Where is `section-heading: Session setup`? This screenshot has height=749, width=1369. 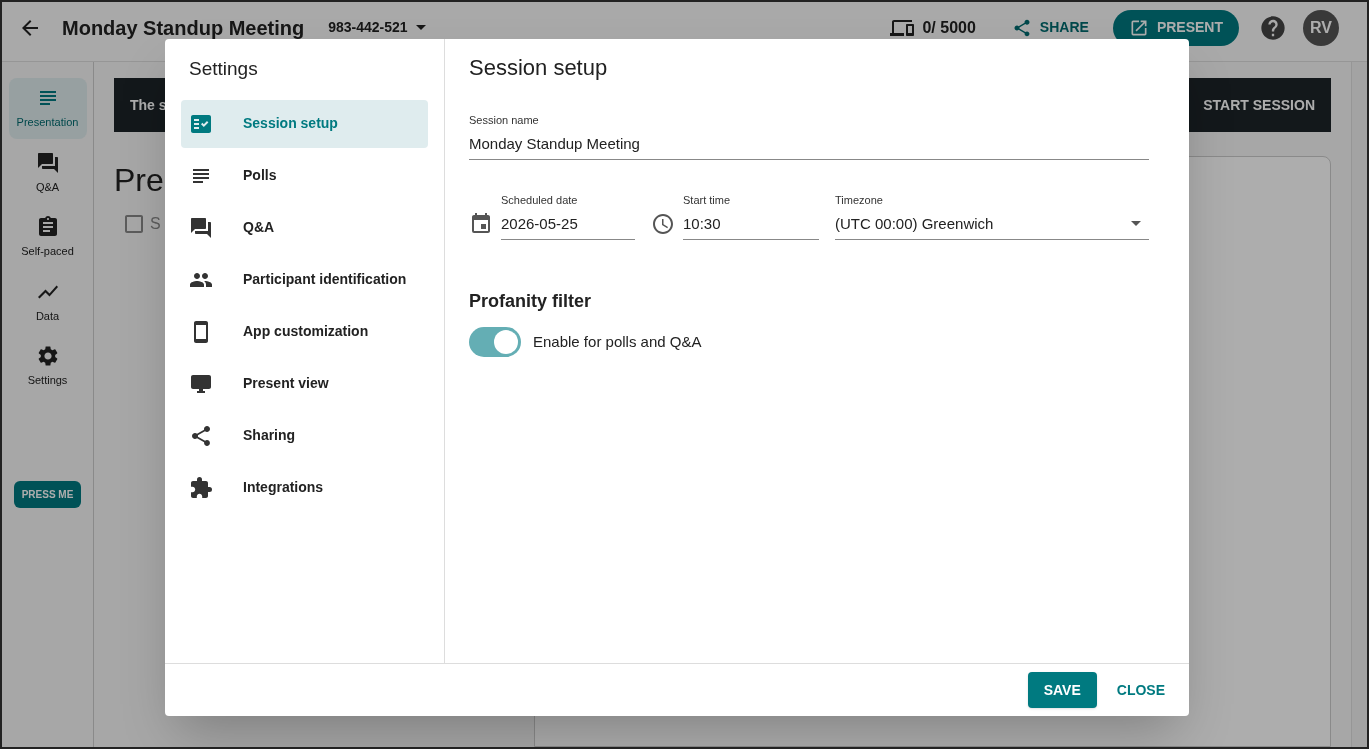 section-heading: Session setup is located at coordinates (539, 68).